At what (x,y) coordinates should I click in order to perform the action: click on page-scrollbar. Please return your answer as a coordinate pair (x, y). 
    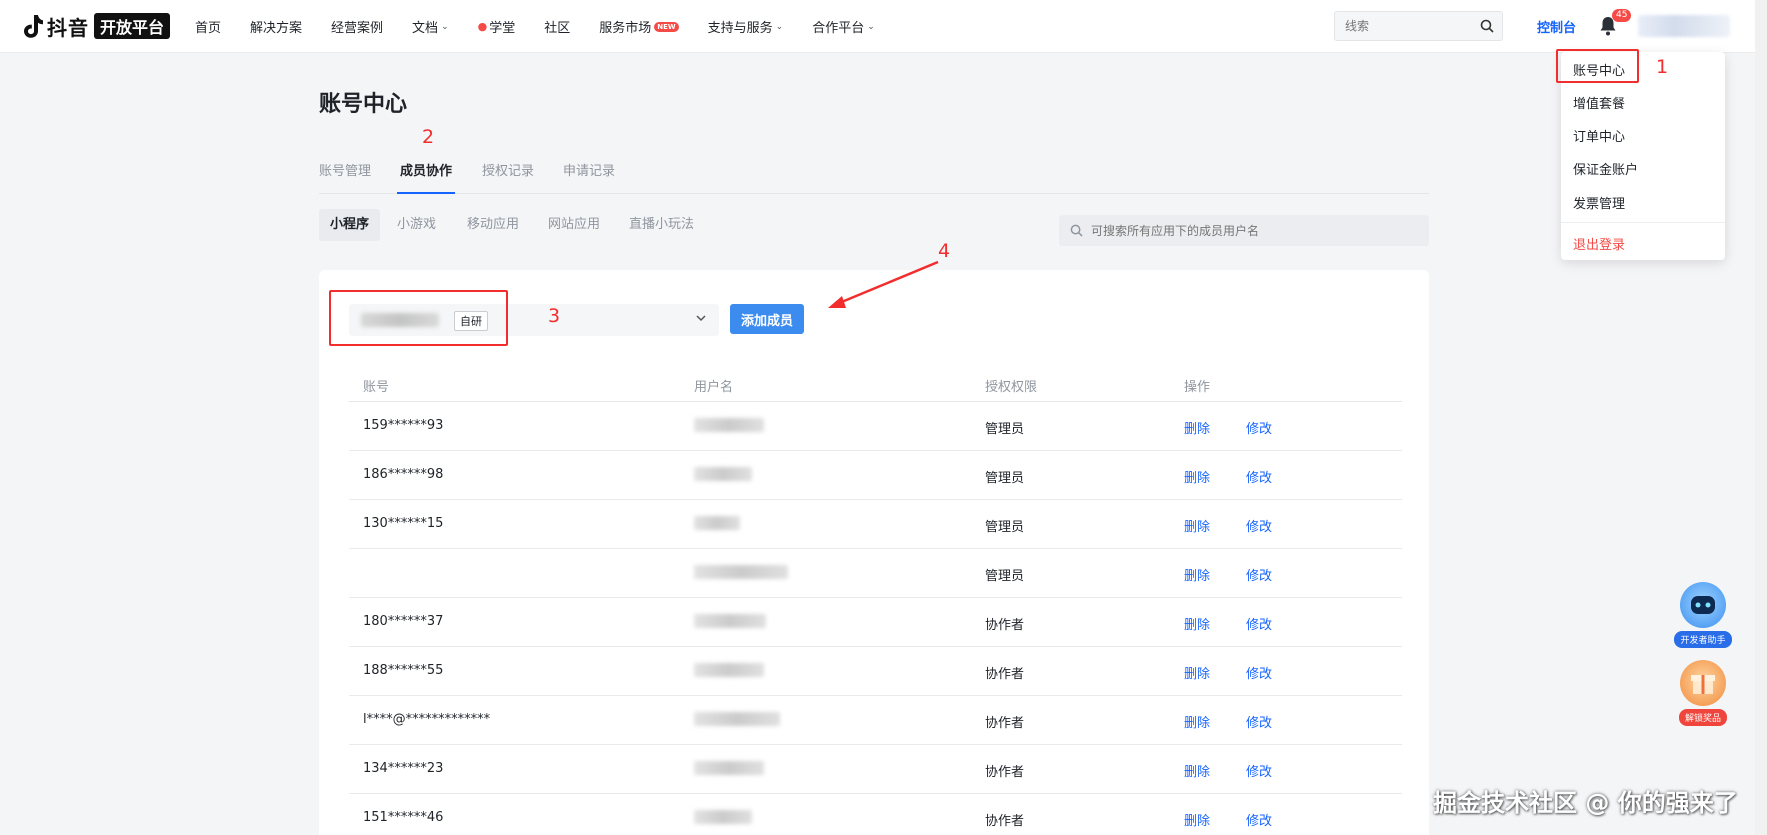
    Looking at the image, I should click on (1761, 417).